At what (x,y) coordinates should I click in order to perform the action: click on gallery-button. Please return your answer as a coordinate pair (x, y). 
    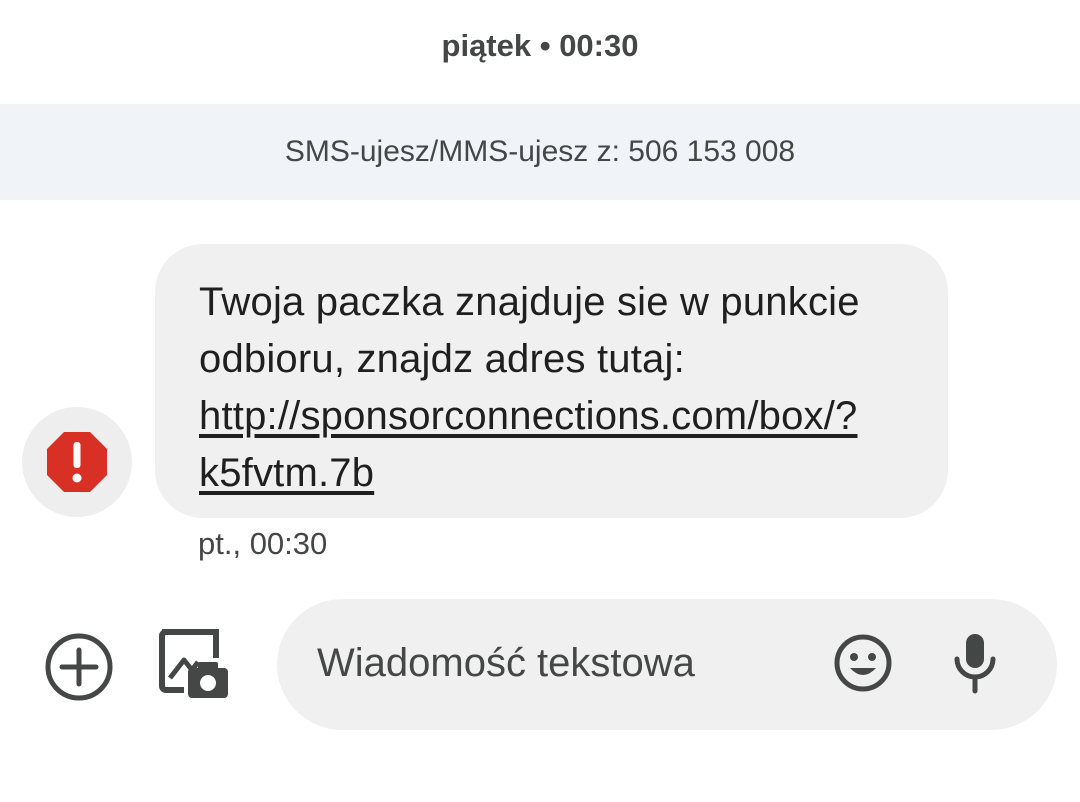
    Looking at the image, I should click on (195, 665).